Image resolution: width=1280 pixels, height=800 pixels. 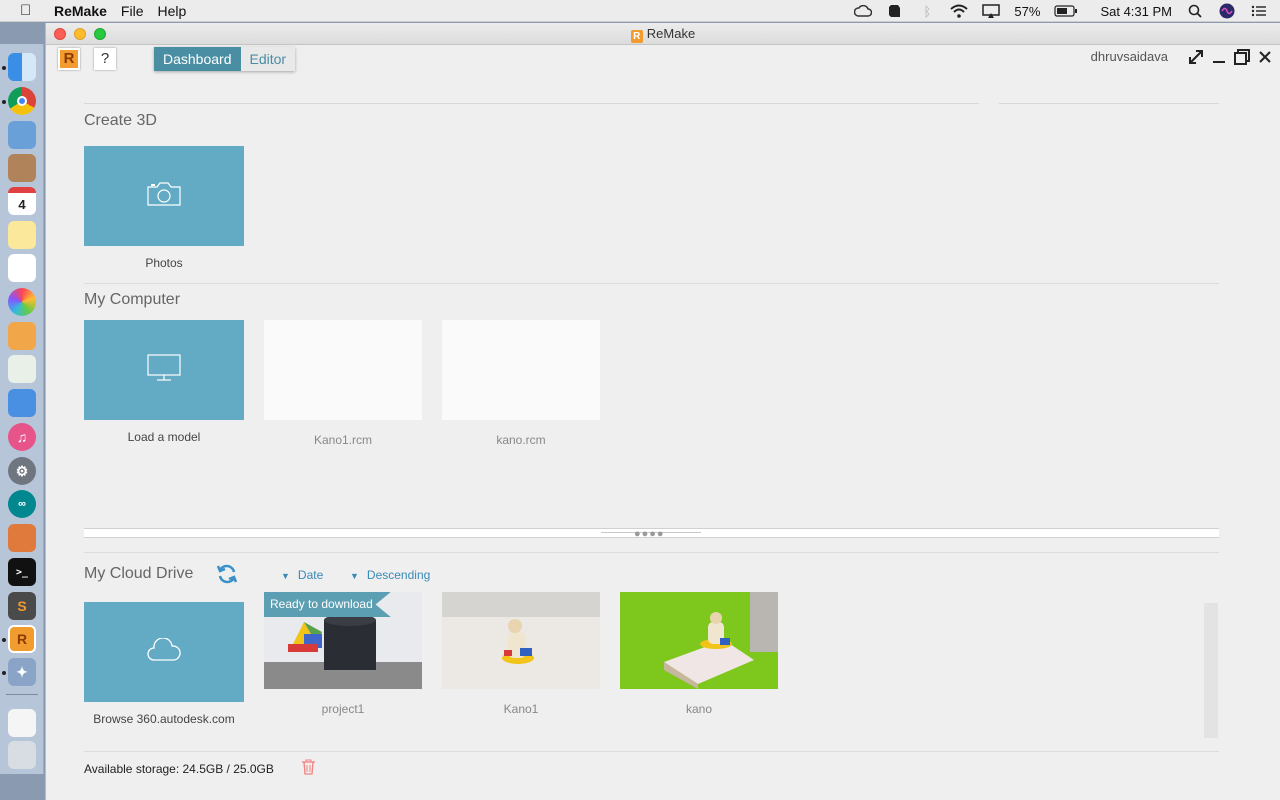 I want to click on reminders-icon, so click(x=22, y=268).